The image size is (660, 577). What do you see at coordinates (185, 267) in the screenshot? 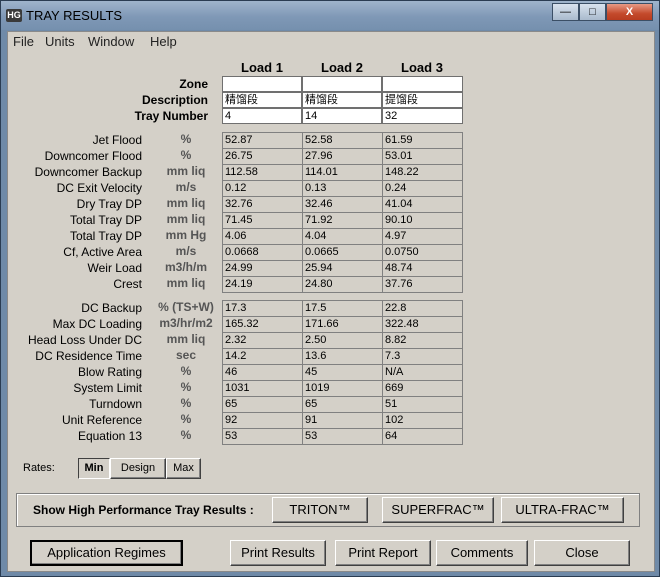
I see `row-unit: m3/h/m` at bounding box center [185, 267].